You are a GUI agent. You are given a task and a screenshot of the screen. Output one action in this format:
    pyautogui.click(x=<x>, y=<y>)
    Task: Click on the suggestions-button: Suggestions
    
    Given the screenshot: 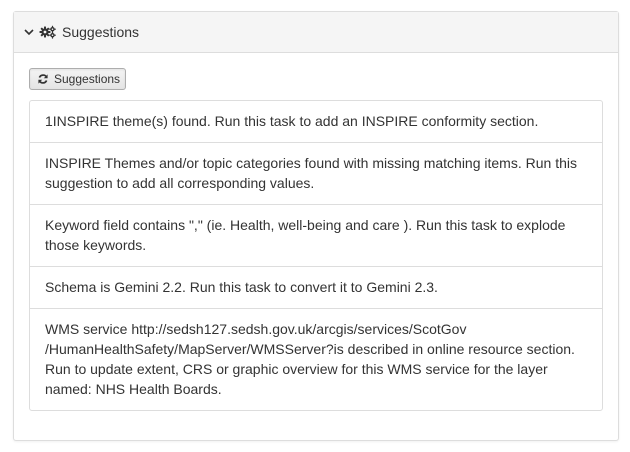 What is the action you would take?
    pyautogui.click(x=78, y=79)
    